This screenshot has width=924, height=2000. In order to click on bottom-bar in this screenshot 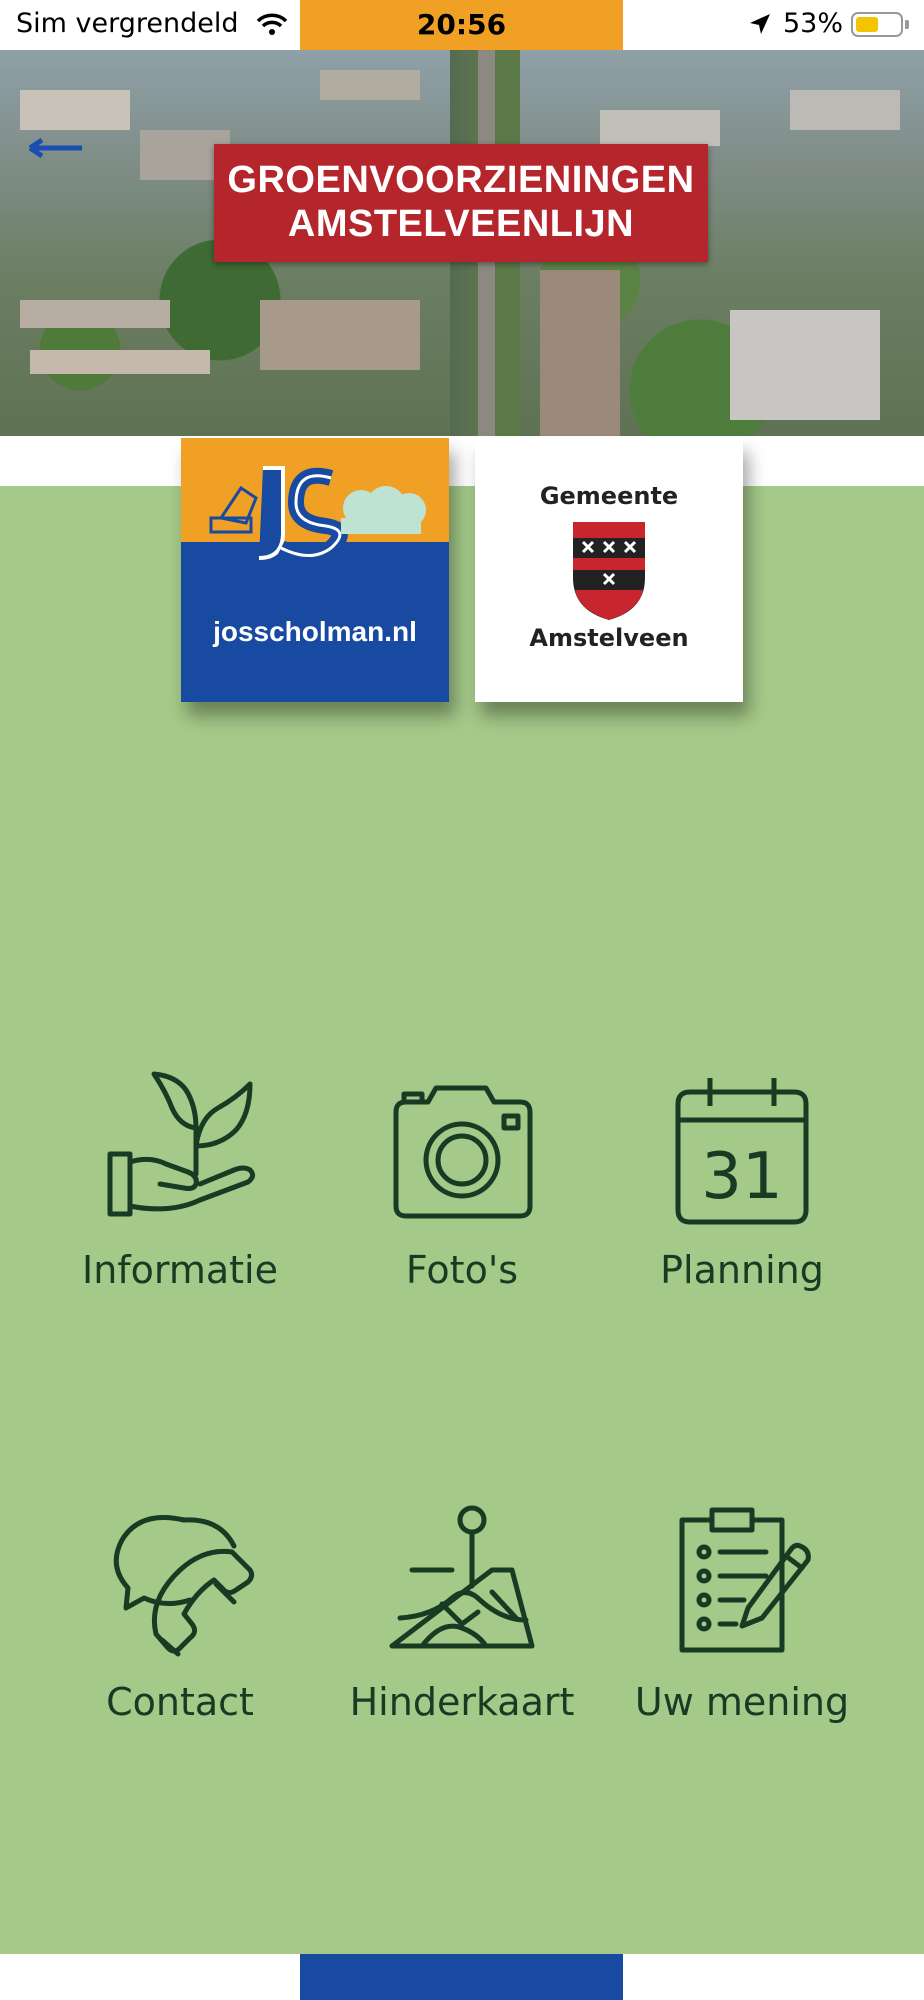, I will do `click(462, 1977)`.